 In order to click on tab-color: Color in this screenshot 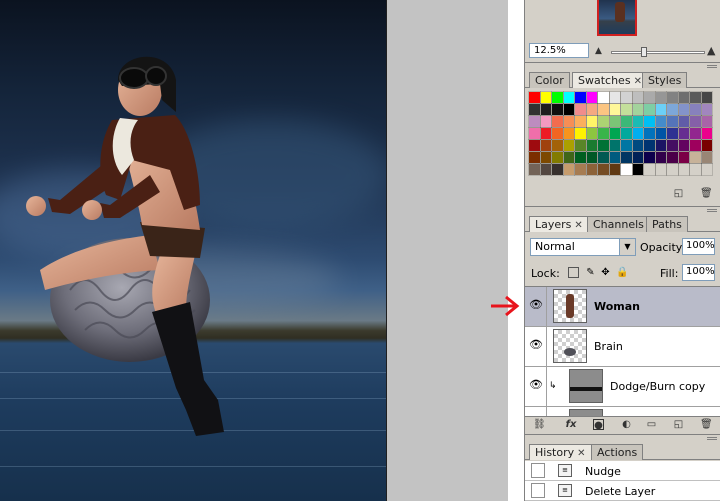, I will do `click(549, 80)`.